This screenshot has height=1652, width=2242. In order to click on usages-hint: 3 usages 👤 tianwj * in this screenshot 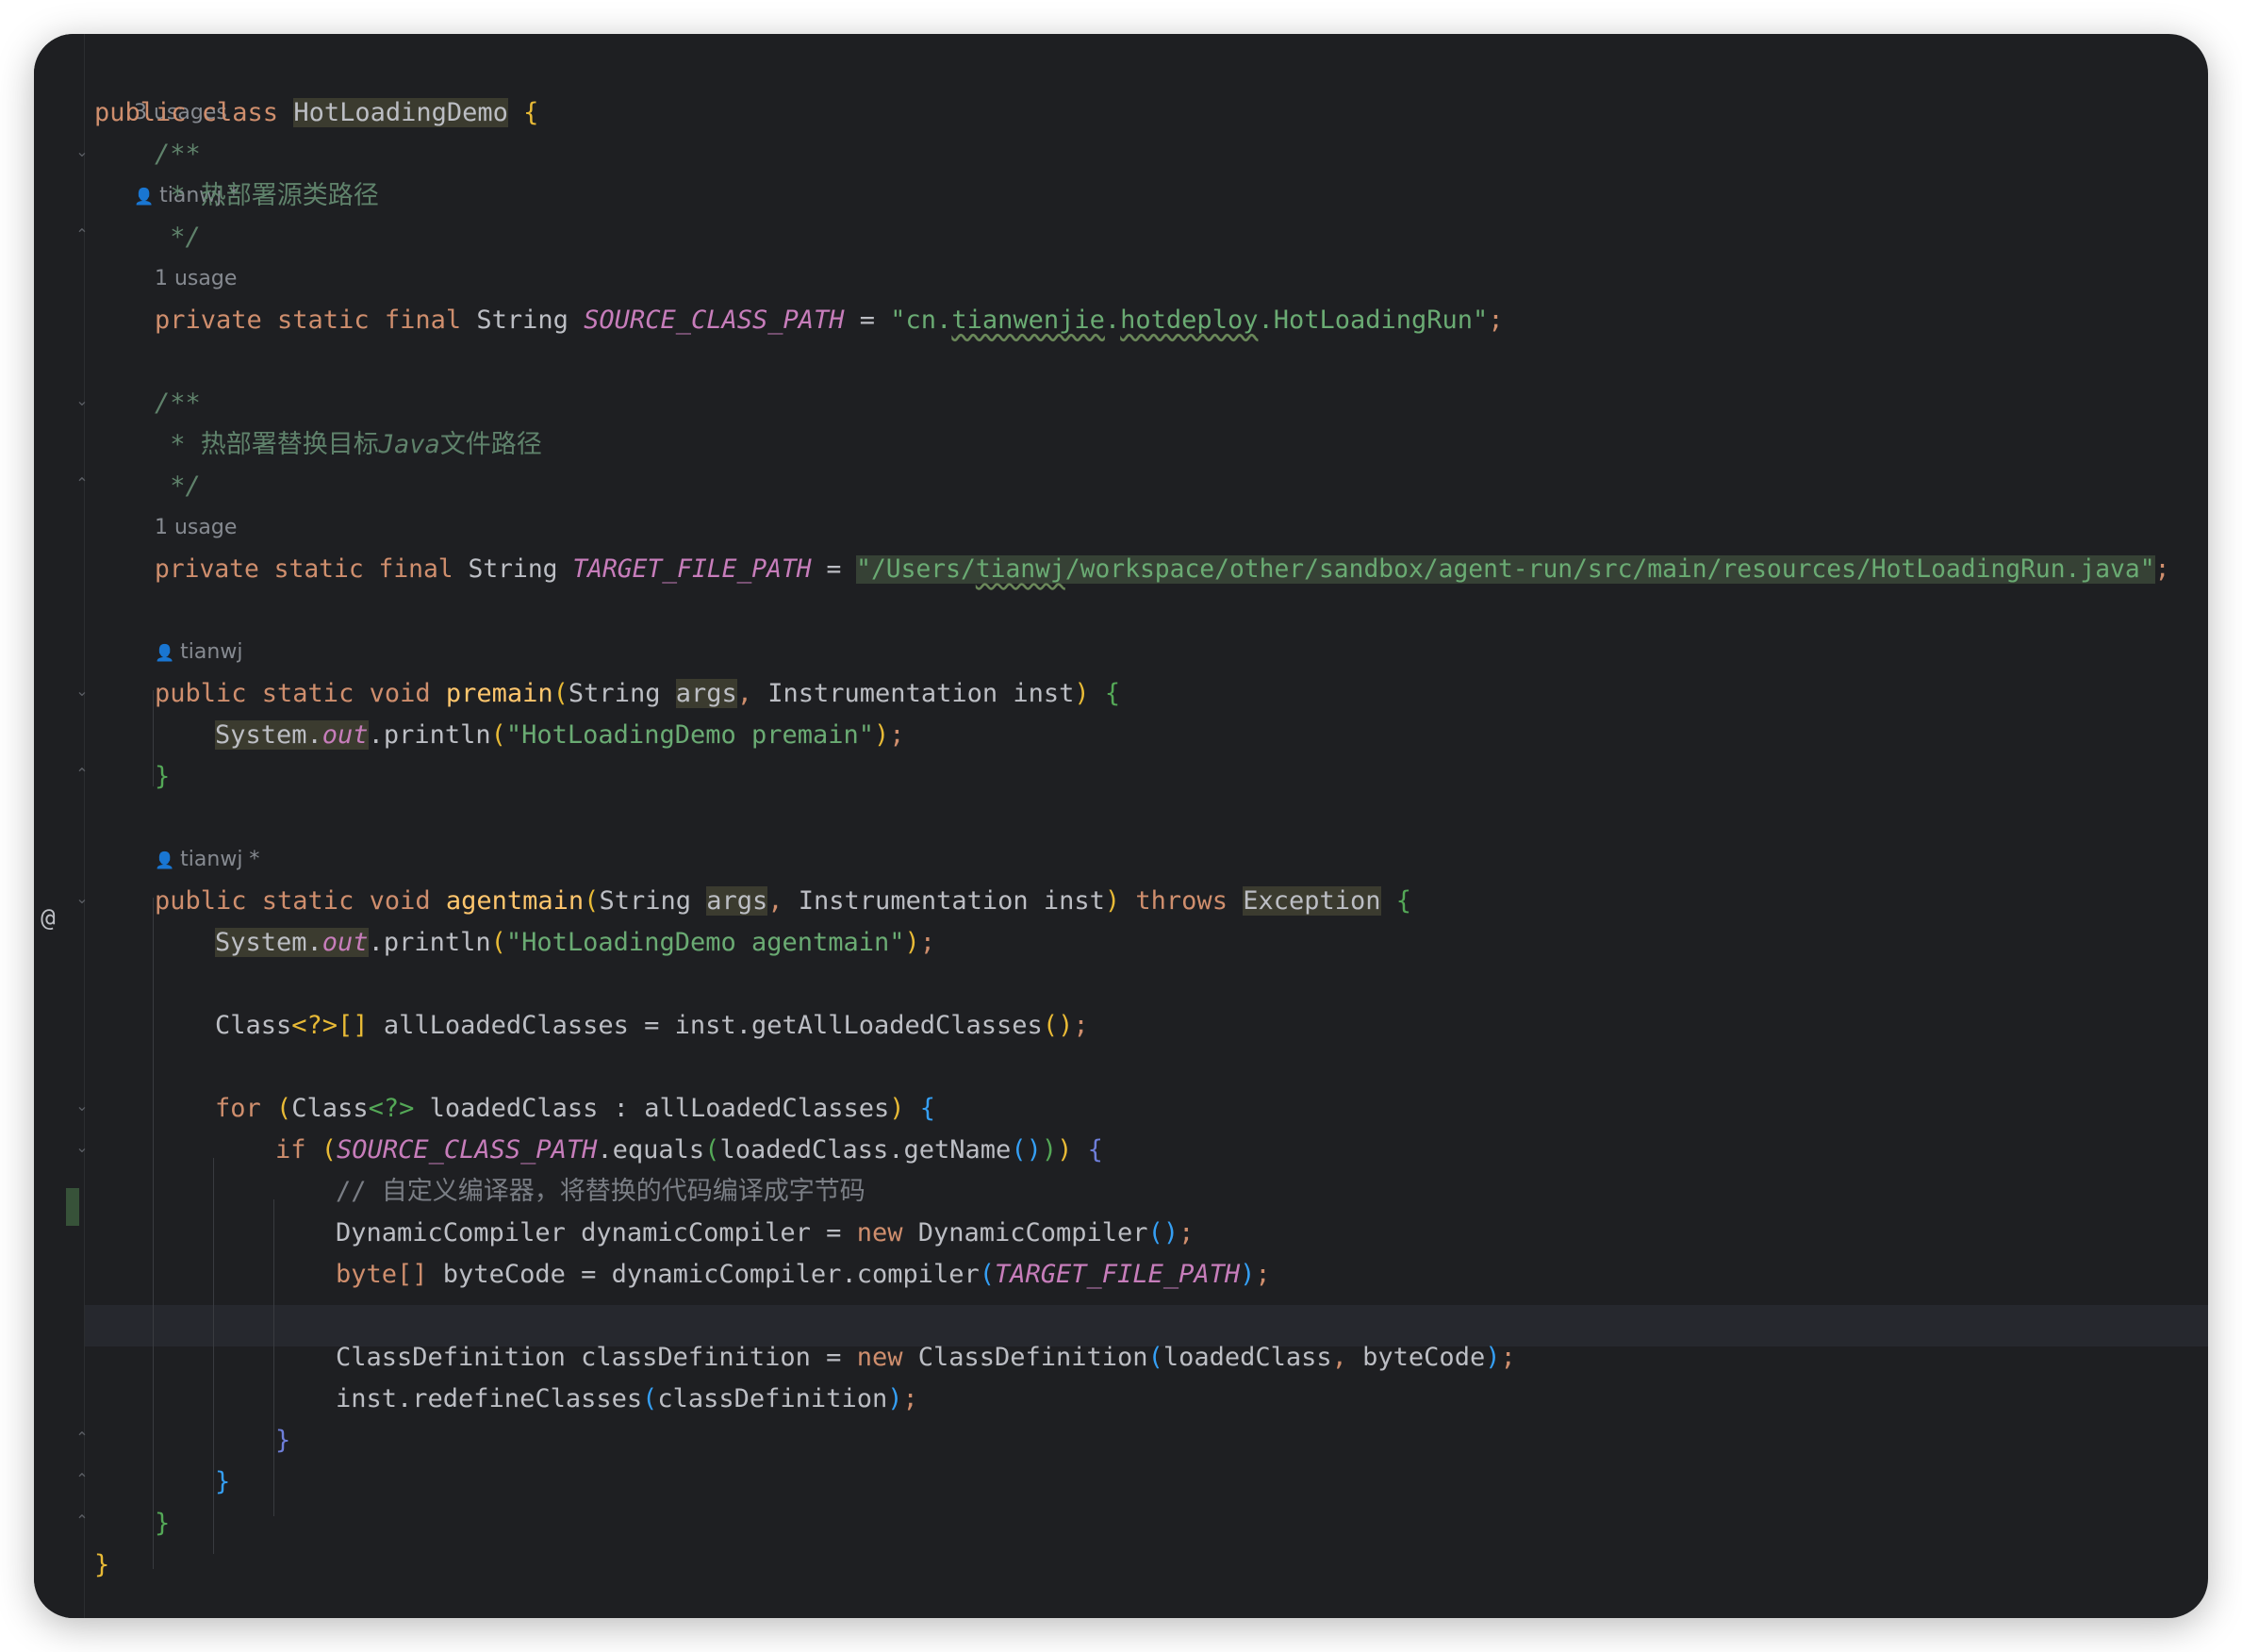, I will do `click(166, 129)`.